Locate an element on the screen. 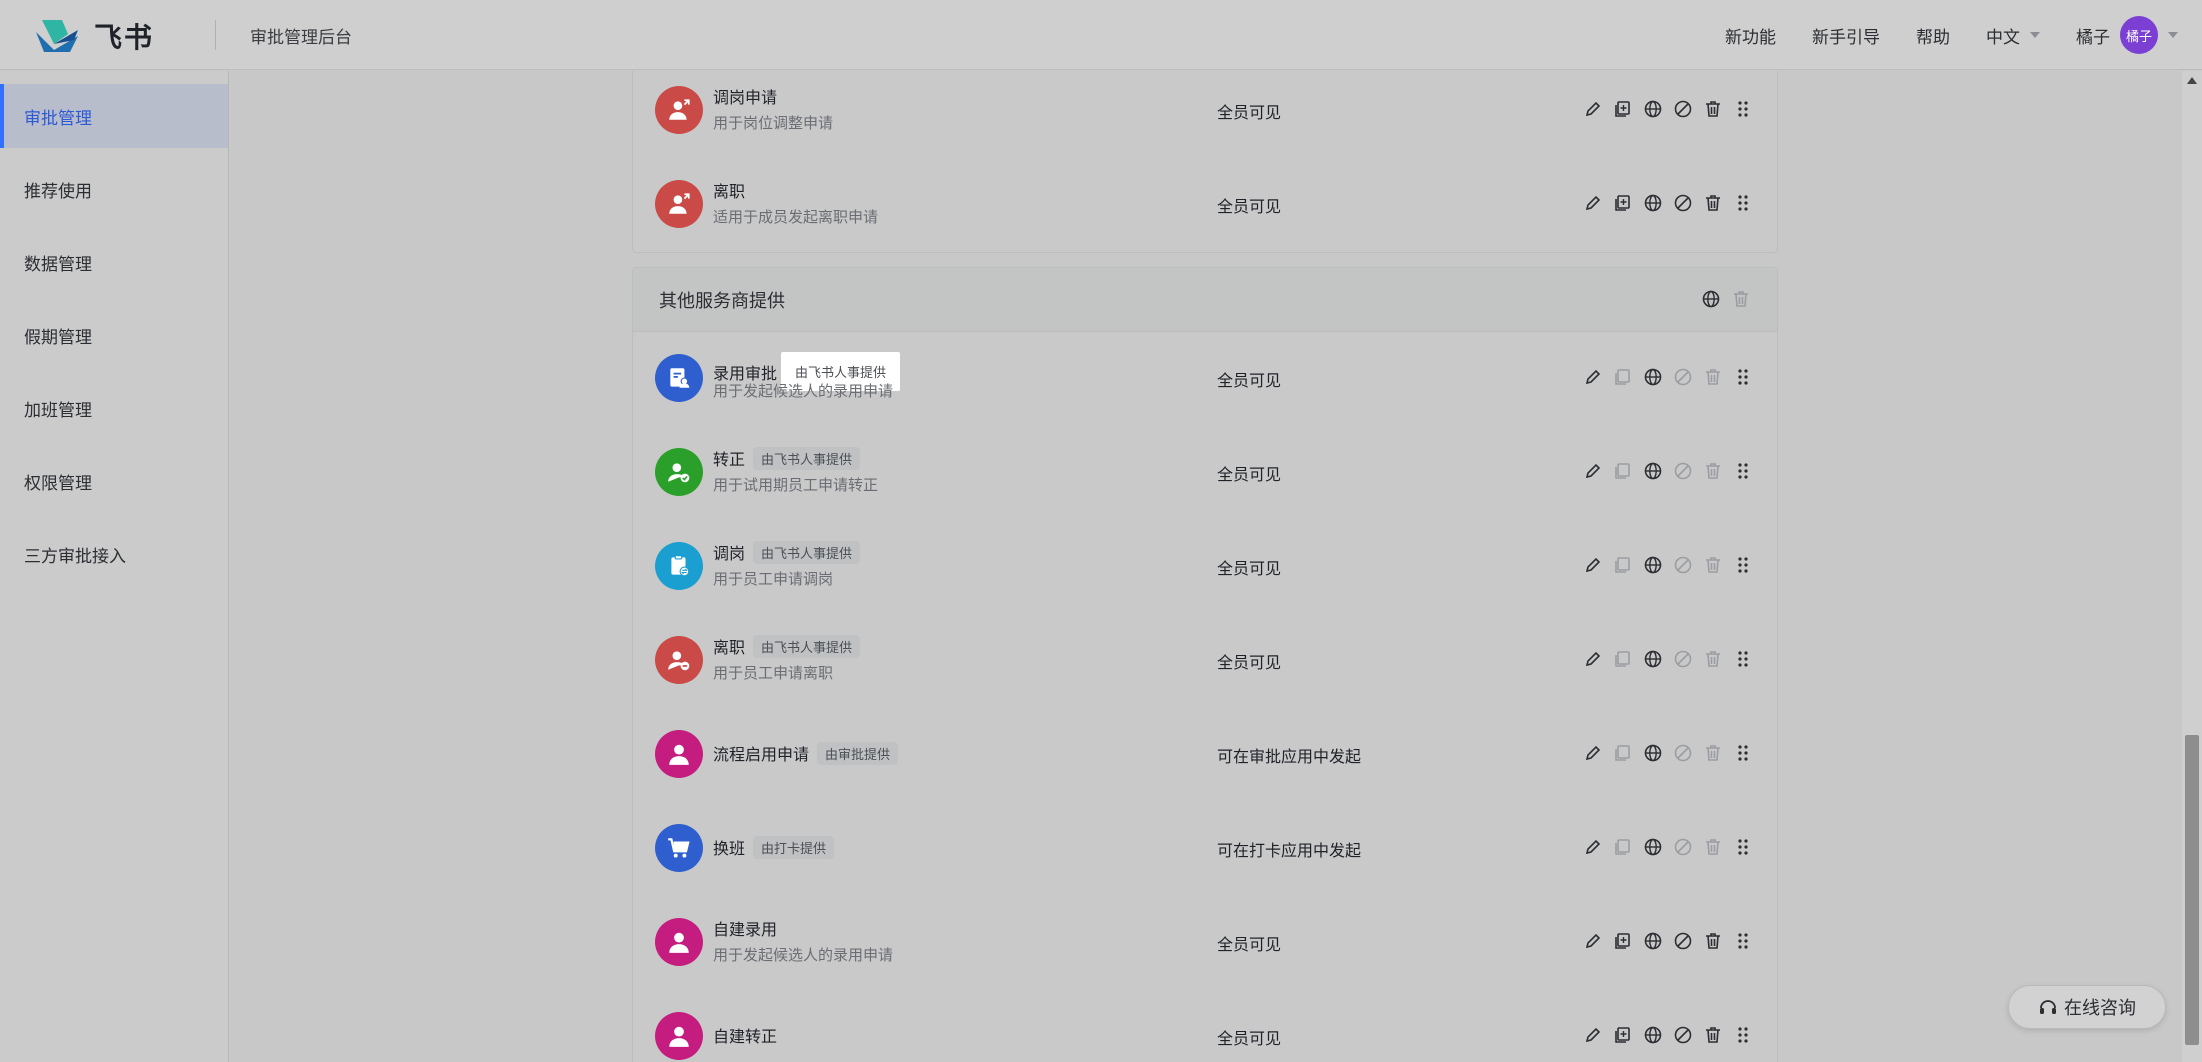 This screenshot has width=2202, height=1062. sidebar-item-data-management: 数据管理 is located at coordinates (114, 262).